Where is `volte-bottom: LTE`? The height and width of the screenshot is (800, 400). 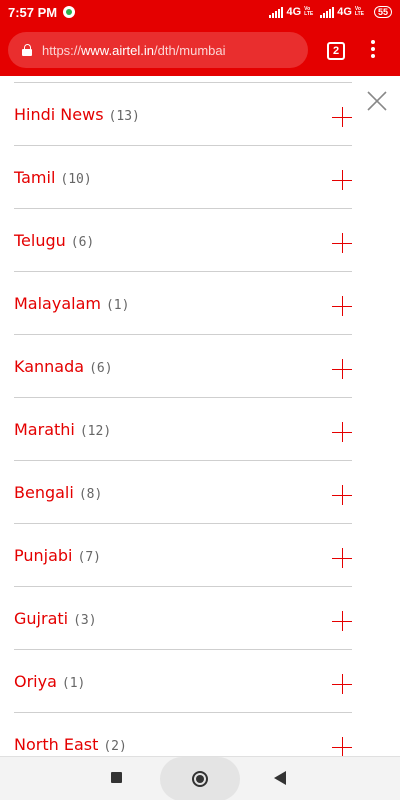
volte-bottom: LTE is located at coordinates (309, 14).